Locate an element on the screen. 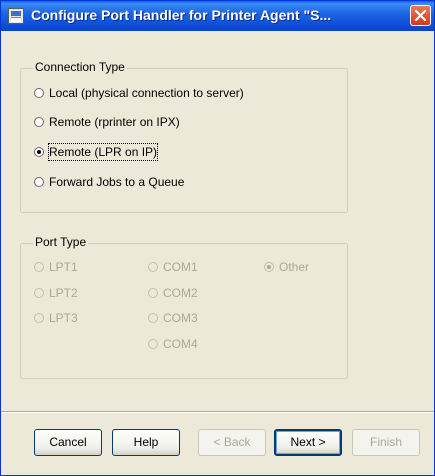 This screenshot has height=476, width=435. next-button: Next > is located at coordinates (308, 442).